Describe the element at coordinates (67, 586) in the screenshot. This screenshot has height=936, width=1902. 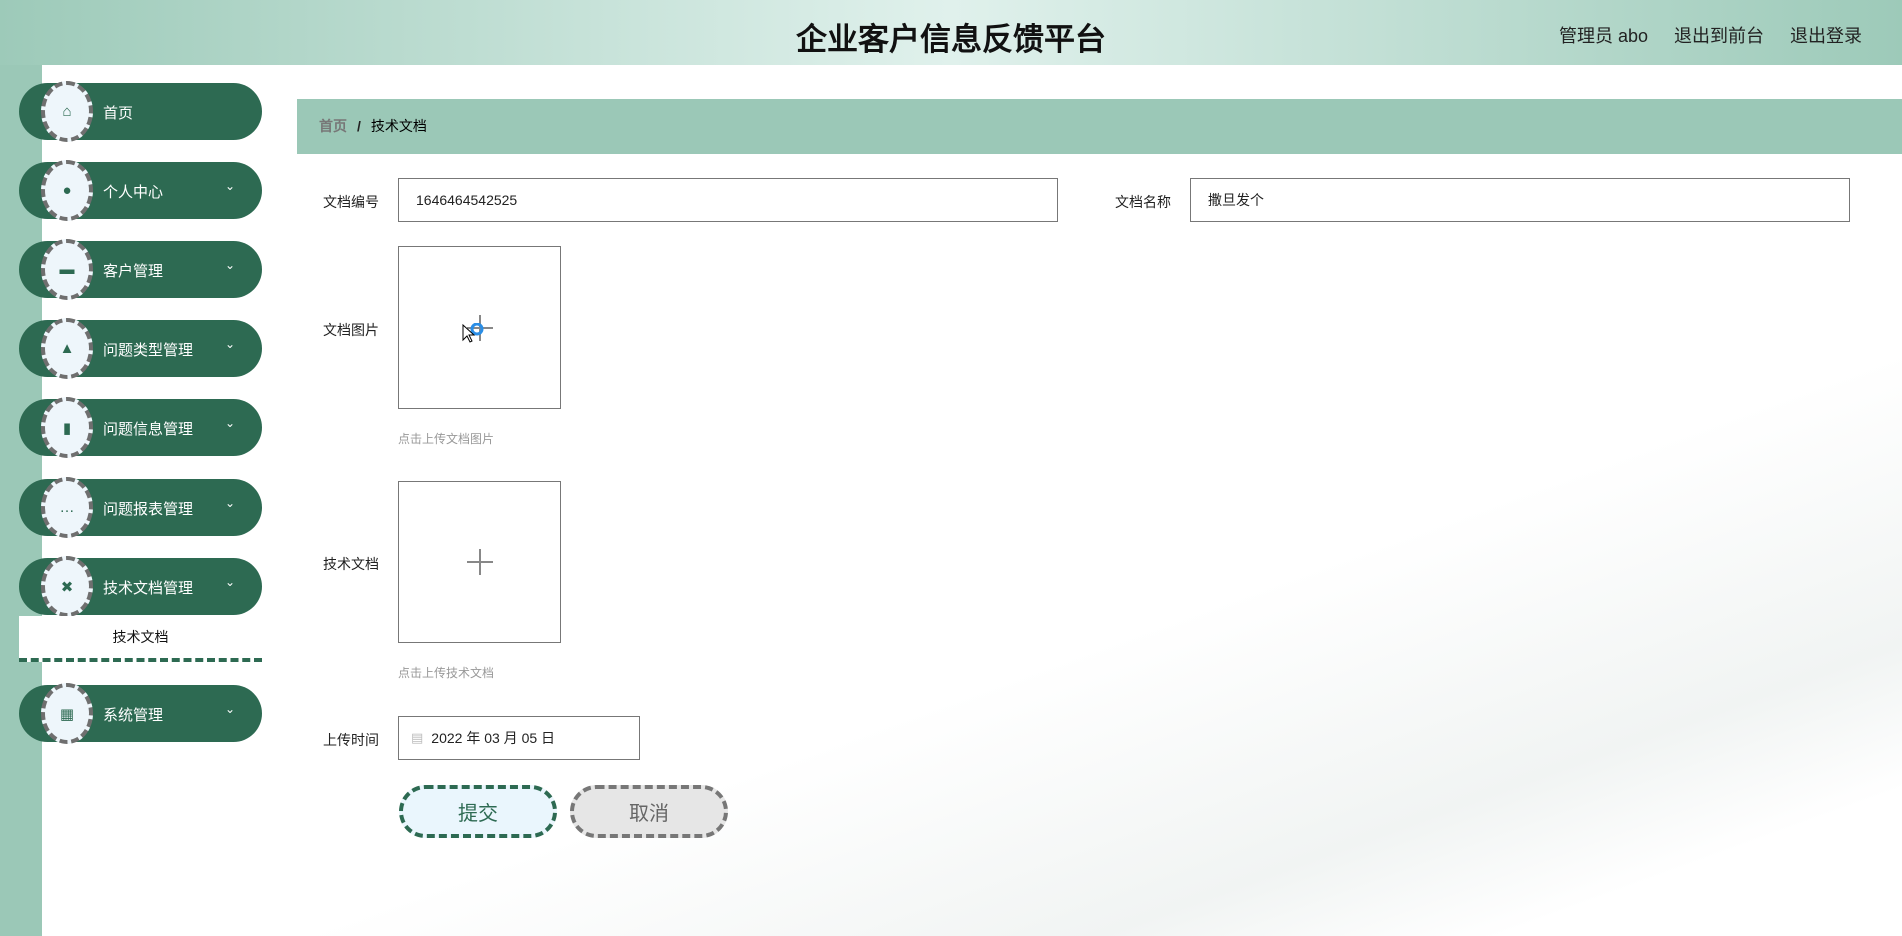
I see `ticket-icon: ✖` at that location.